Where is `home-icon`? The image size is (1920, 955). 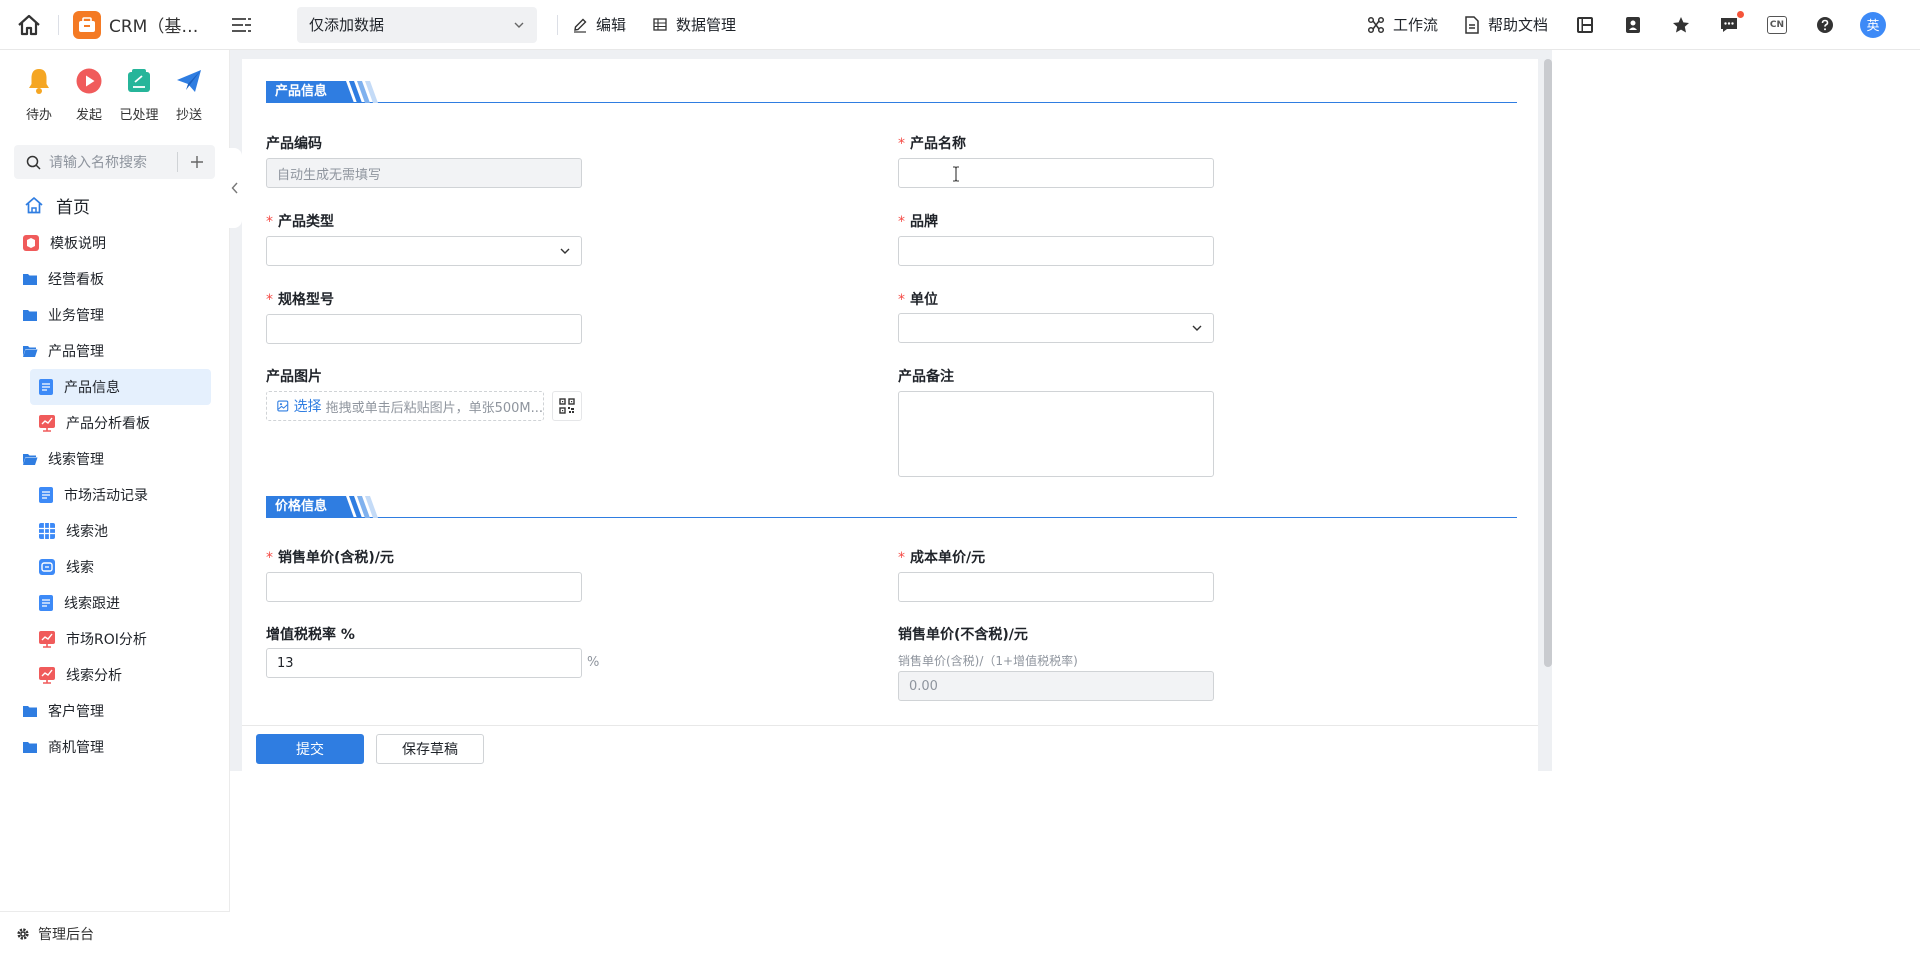 home-icon is located at coordinates (29, 25).